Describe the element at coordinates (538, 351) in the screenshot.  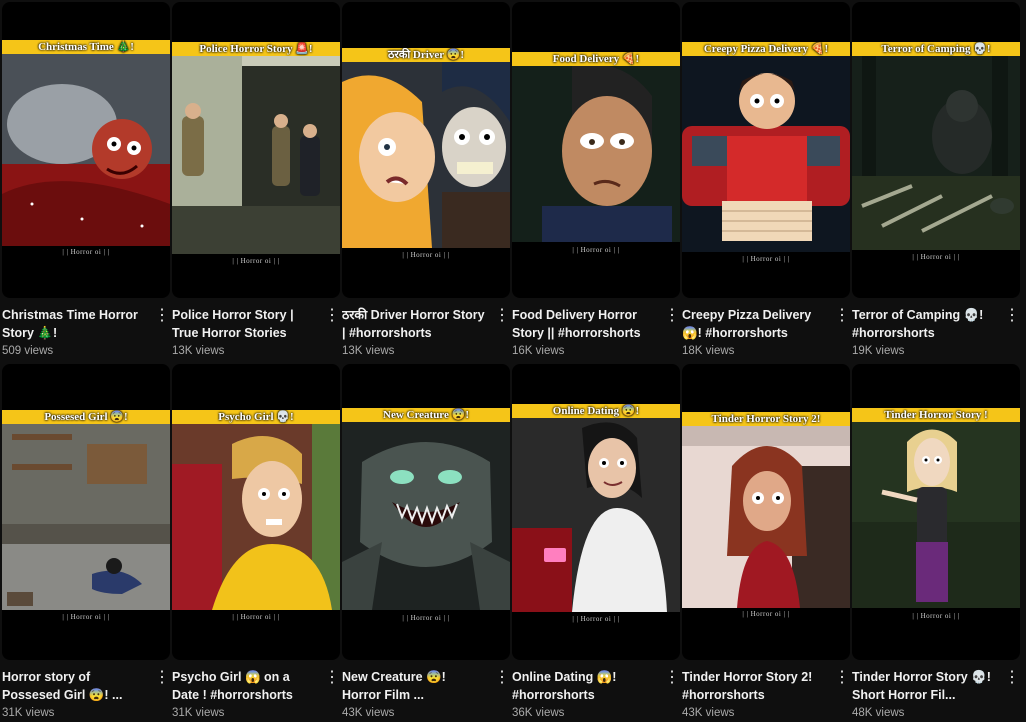
I see `short-views: 16K views` at that location.